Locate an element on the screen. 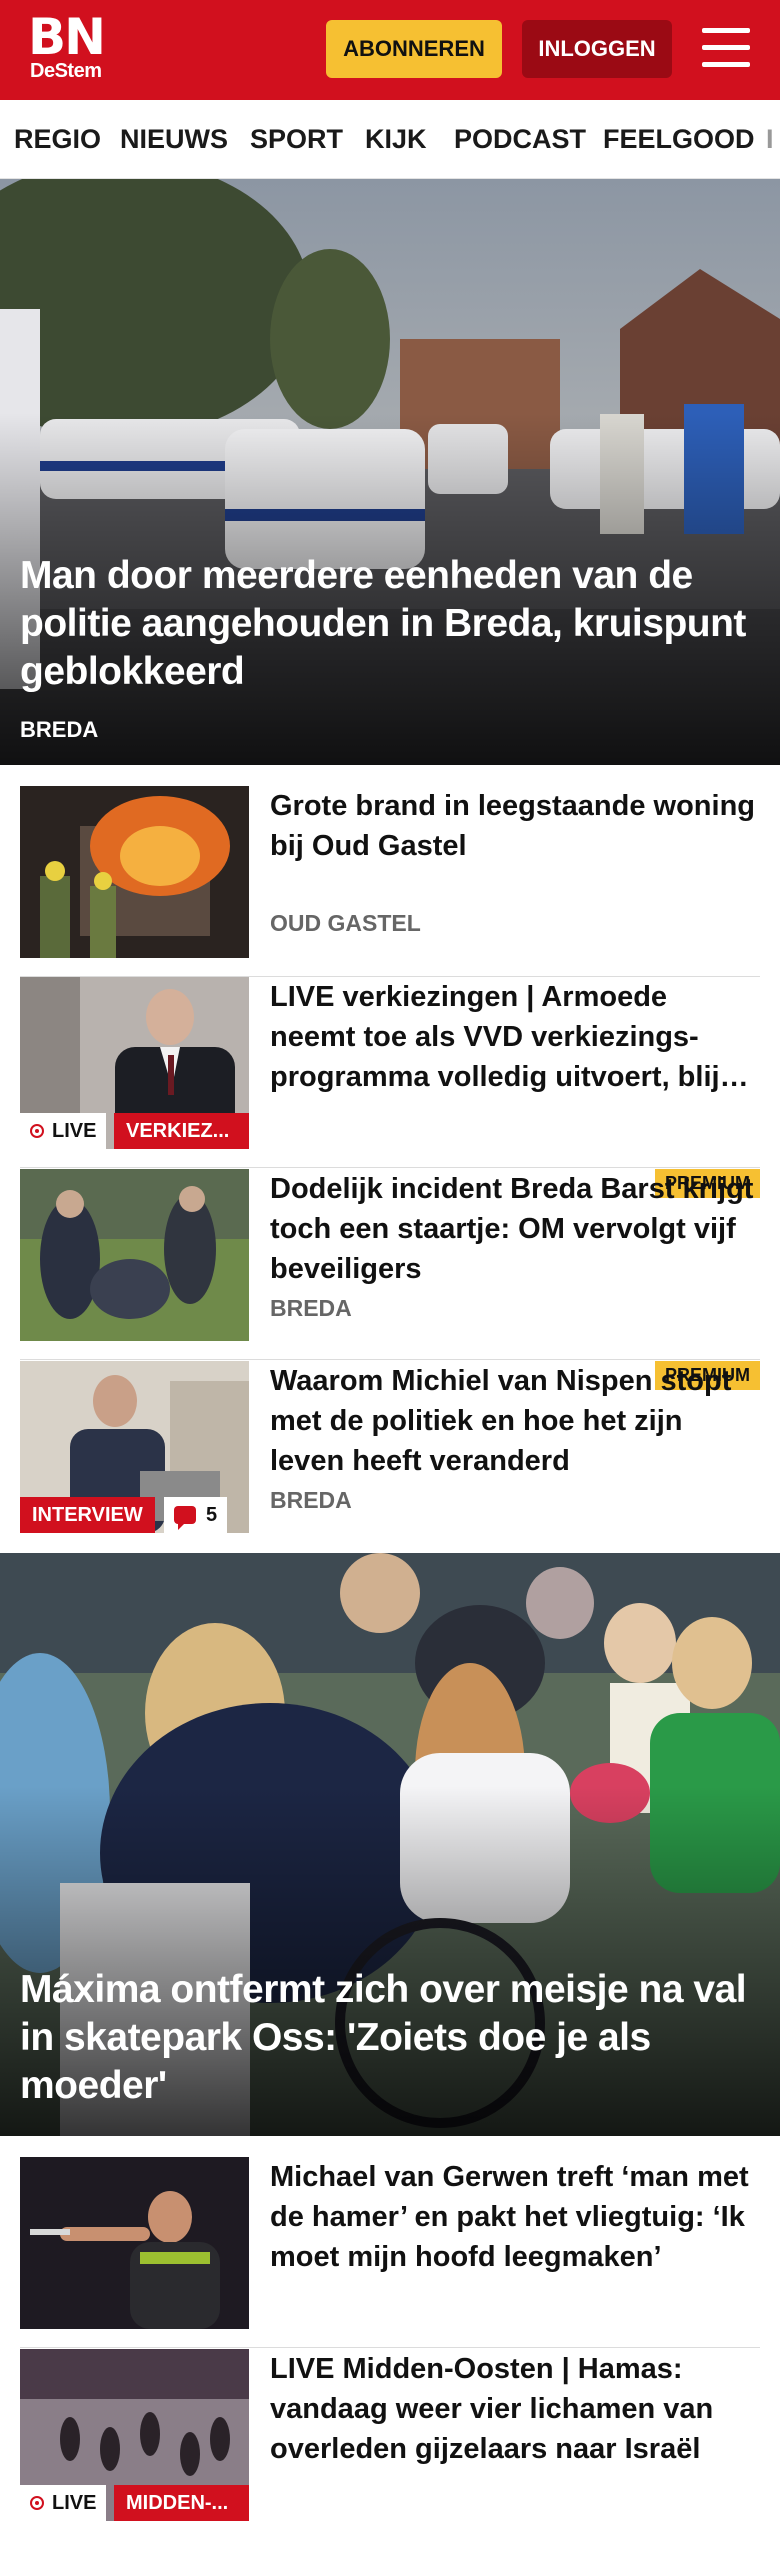 The height and width of the screenshot is (2560, 780). subscribe-button: ABONNEREN is located at coordinates (414, 49).